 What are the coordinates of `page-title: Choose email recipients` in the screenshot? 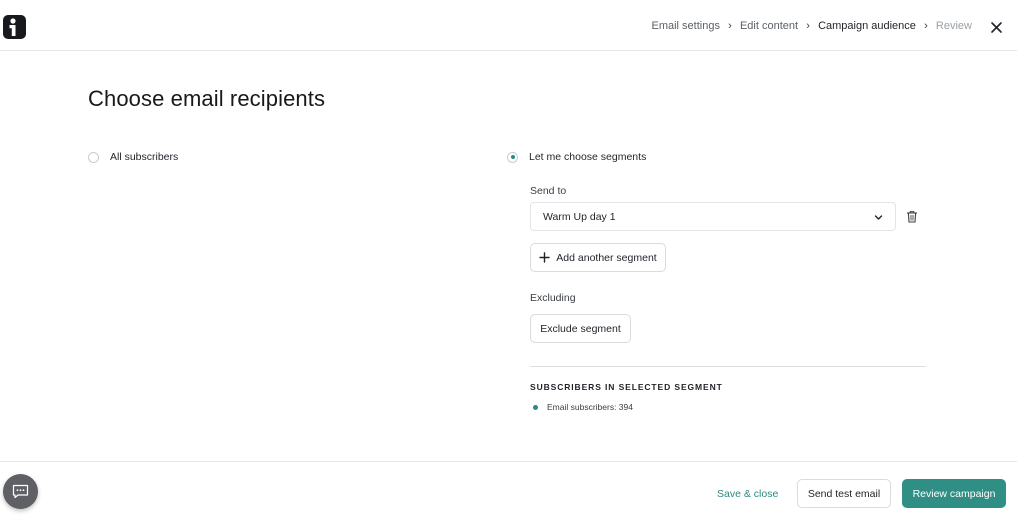 It's located at (207, 98).